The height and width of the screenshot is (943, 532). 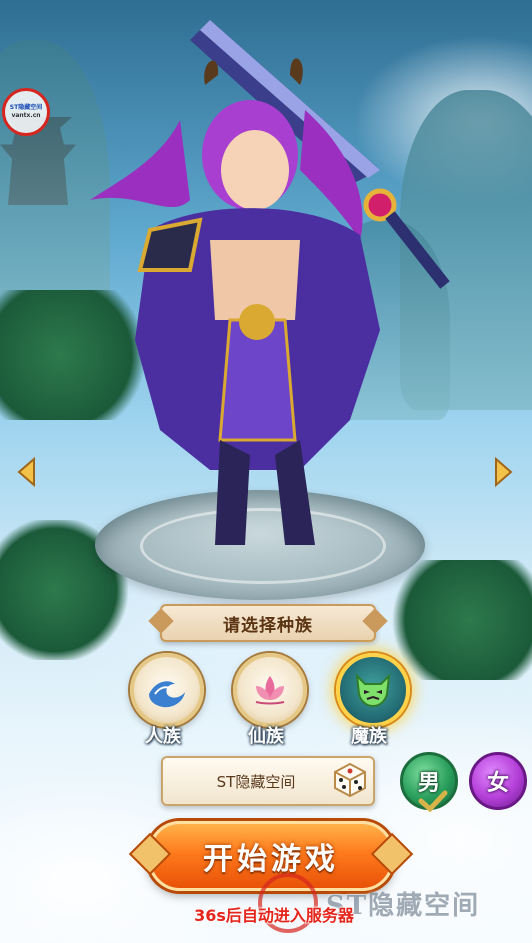 I want to click on demon-mask-icon, so click(x=373, y=690).